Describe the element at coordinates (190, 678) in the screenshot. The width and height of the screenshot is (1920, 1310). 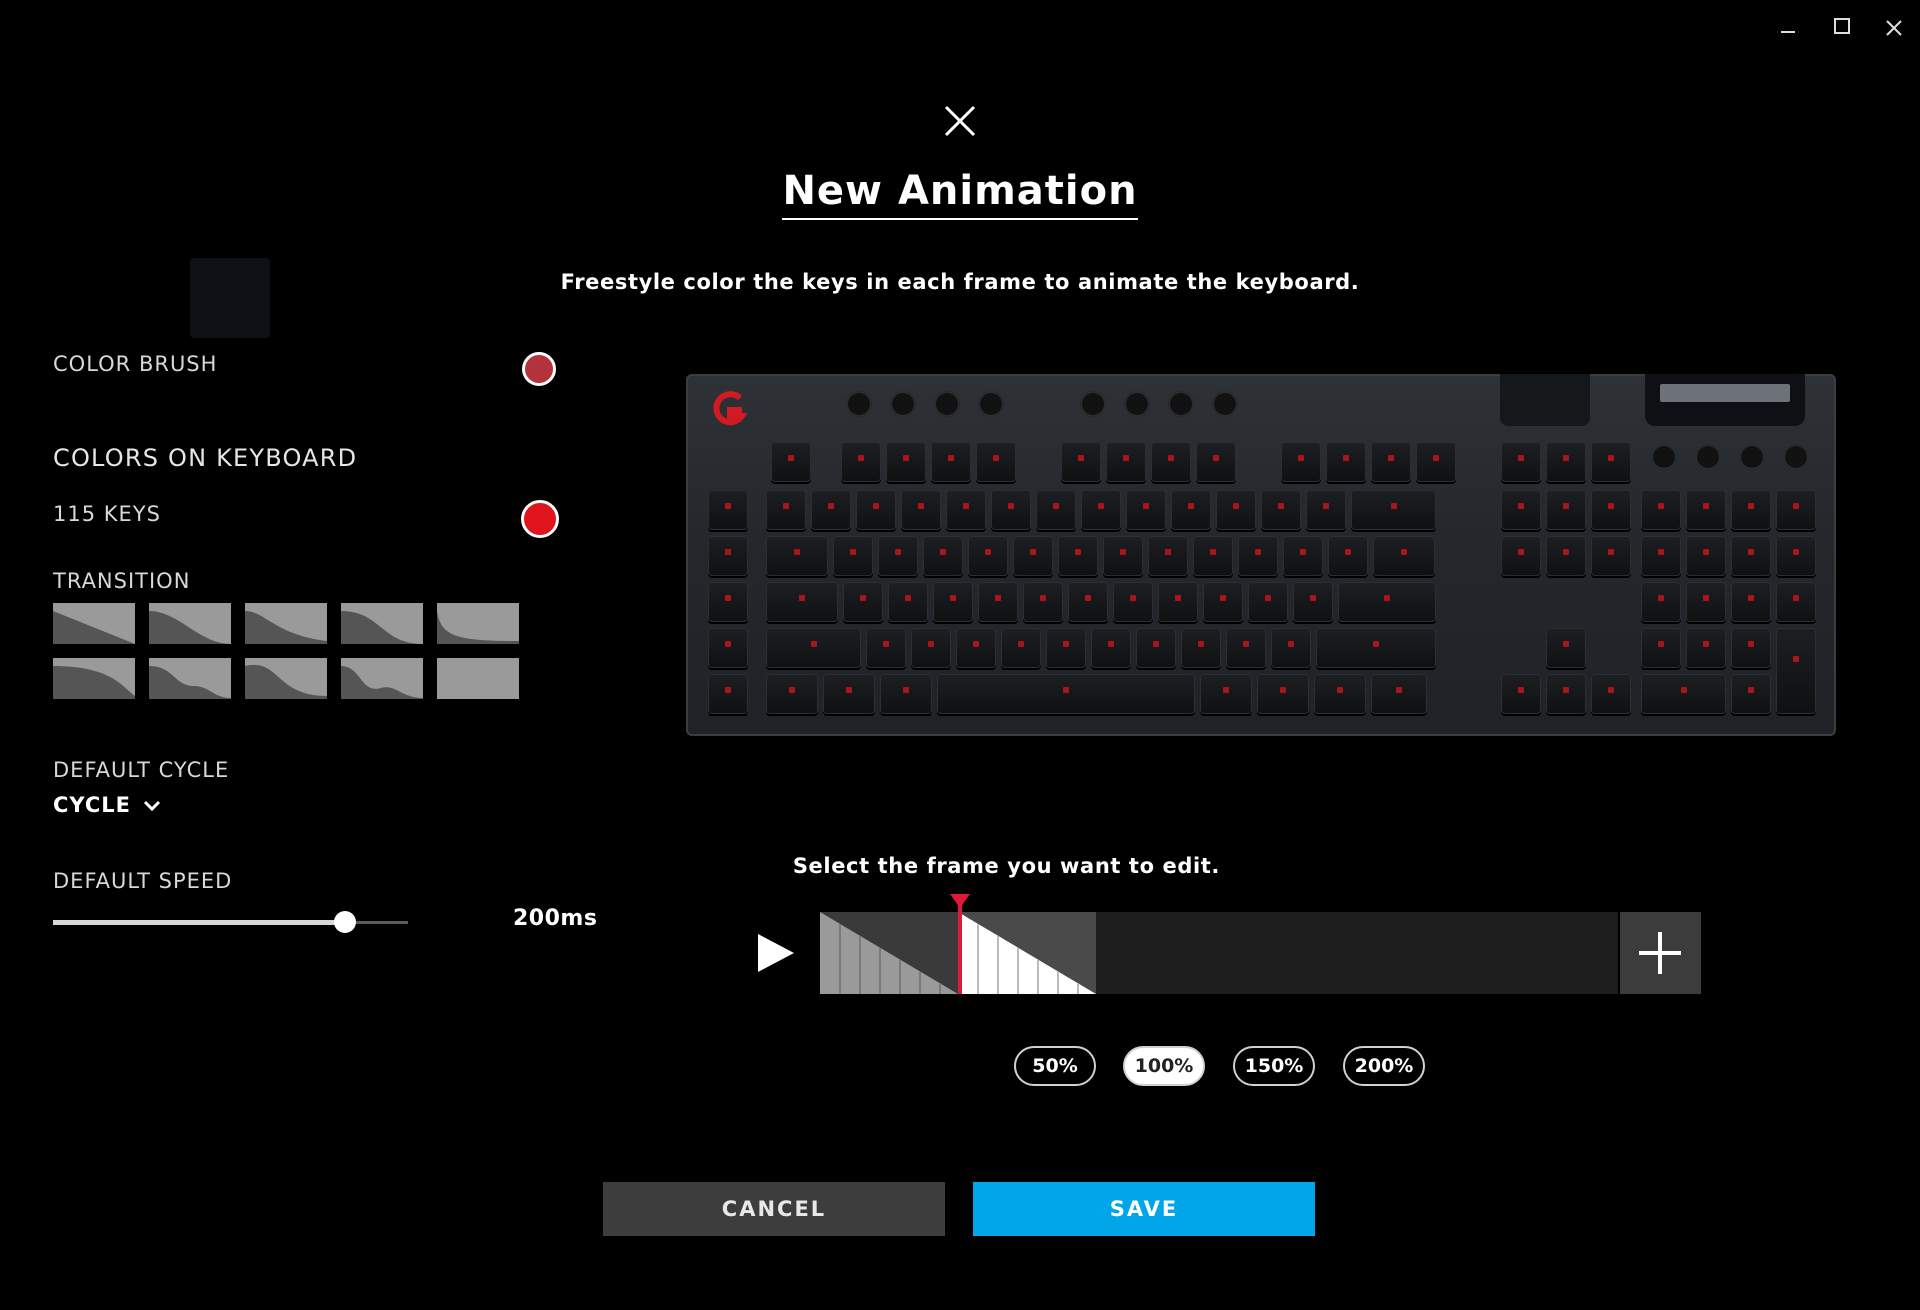
I see `transition-wave` at that location.